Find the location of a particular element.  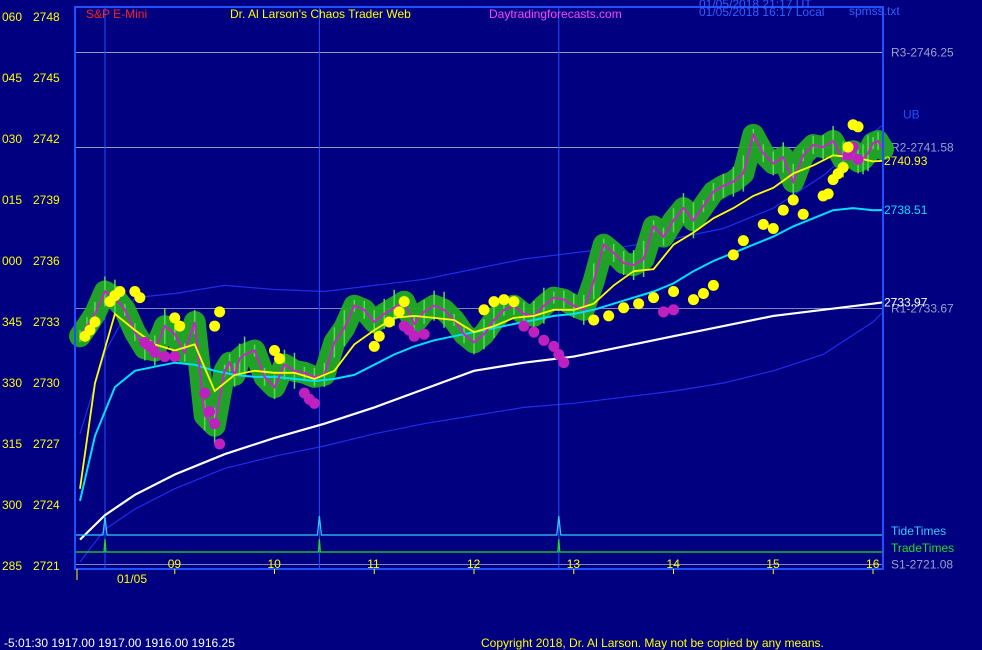

x-tick-label: 16 is located at coordinates (873, 564).